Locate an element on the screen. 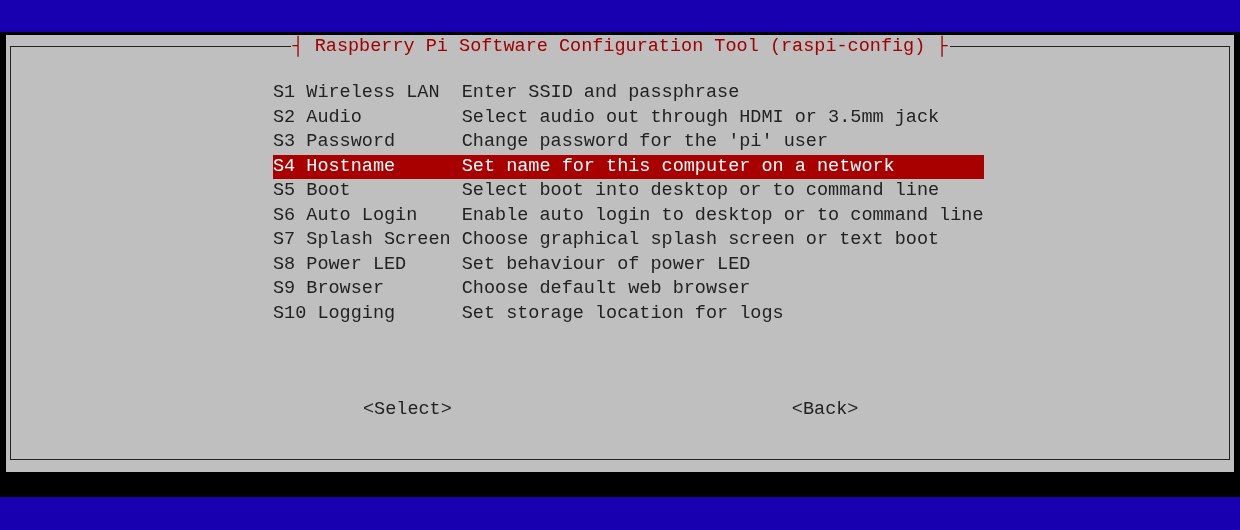  menu-item: S2 Audio Select audio out through HDMI or 3.5mm jack is located at coordinates (628, 117).